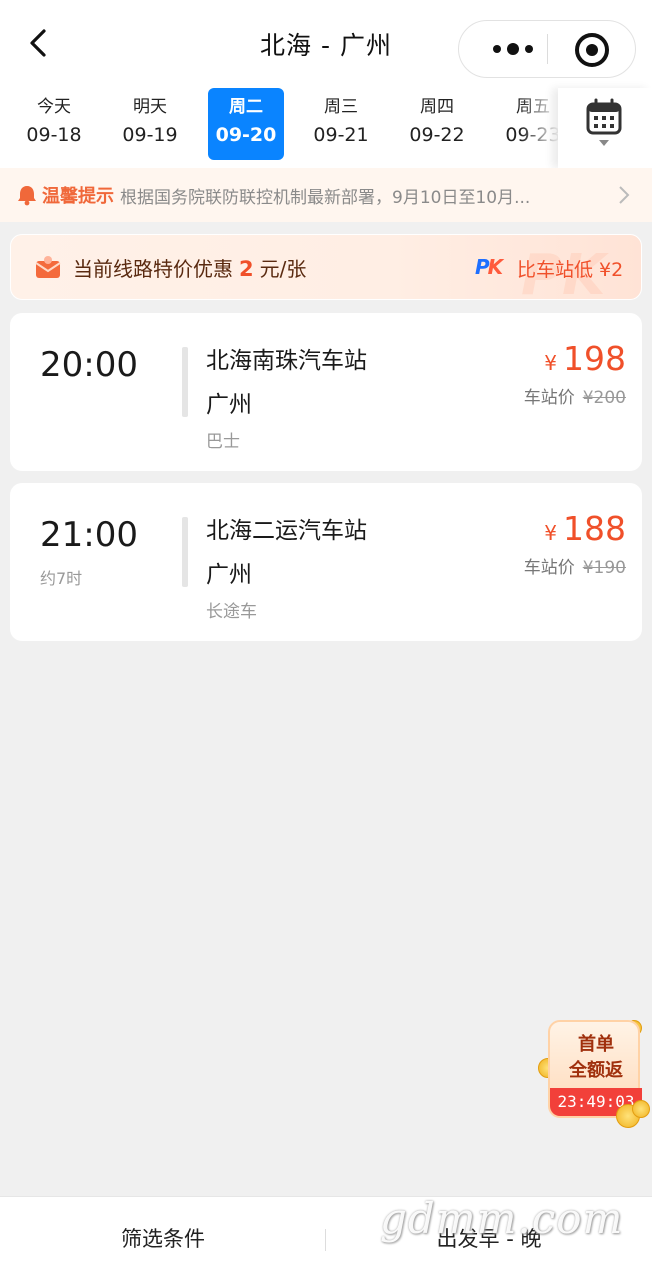 This screenshot has height=1280, width=652. I want to click on date-tab-1: 明天 09-19, so click(150, 124).